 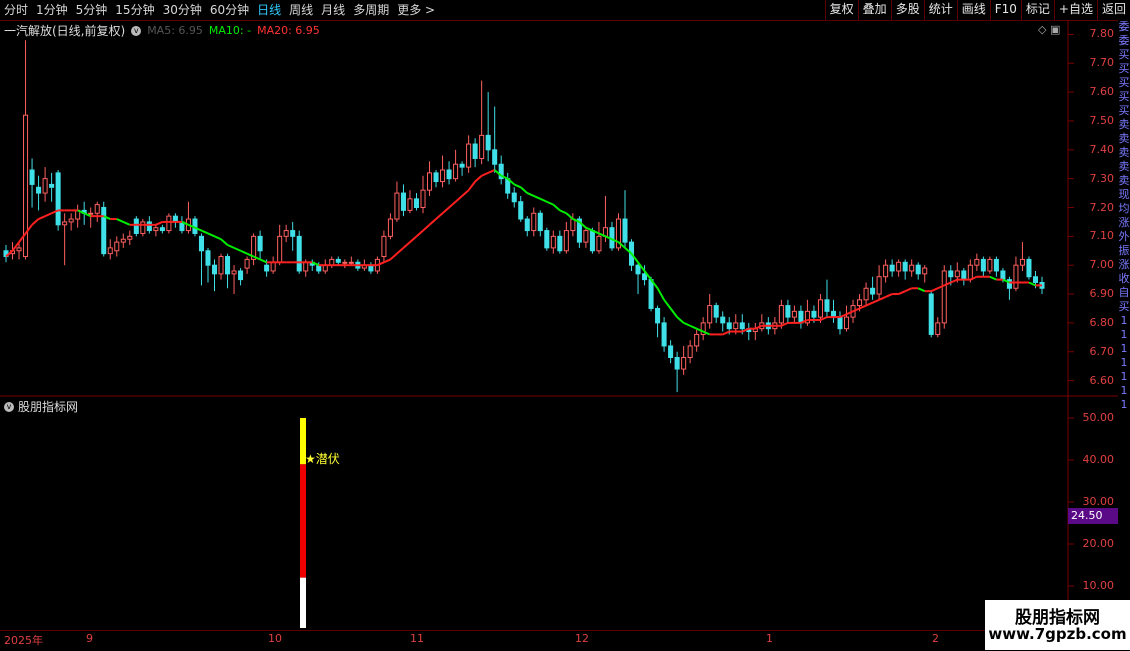 What do you see at coordinates (371, 10) in the screenshot?
I see `tab-9: 多周期` at bounding box center [371, 10].